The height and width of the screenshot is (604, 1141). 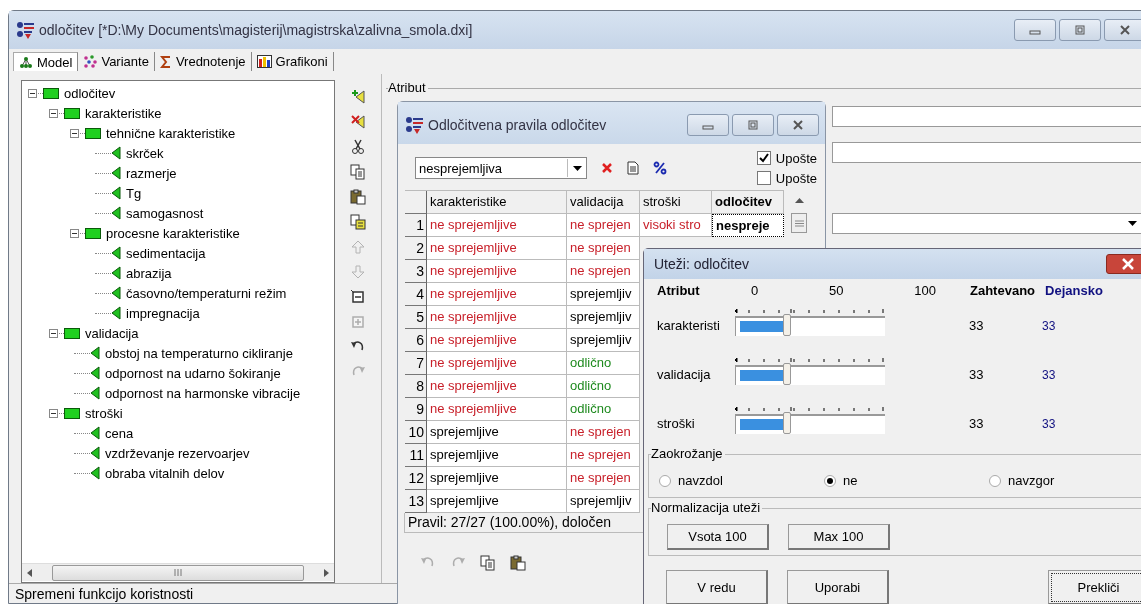 I want to click on tree-item: odpornost na udarno šokiranje, so click(x=193, y=373).